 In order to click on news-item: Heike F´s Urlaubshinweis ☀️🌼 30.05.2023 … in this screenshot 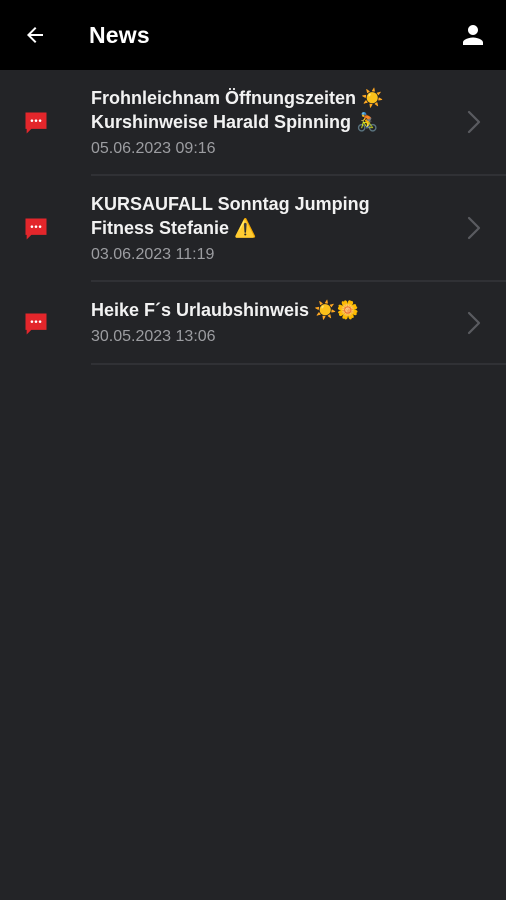, I will do `click(253, 323)`.